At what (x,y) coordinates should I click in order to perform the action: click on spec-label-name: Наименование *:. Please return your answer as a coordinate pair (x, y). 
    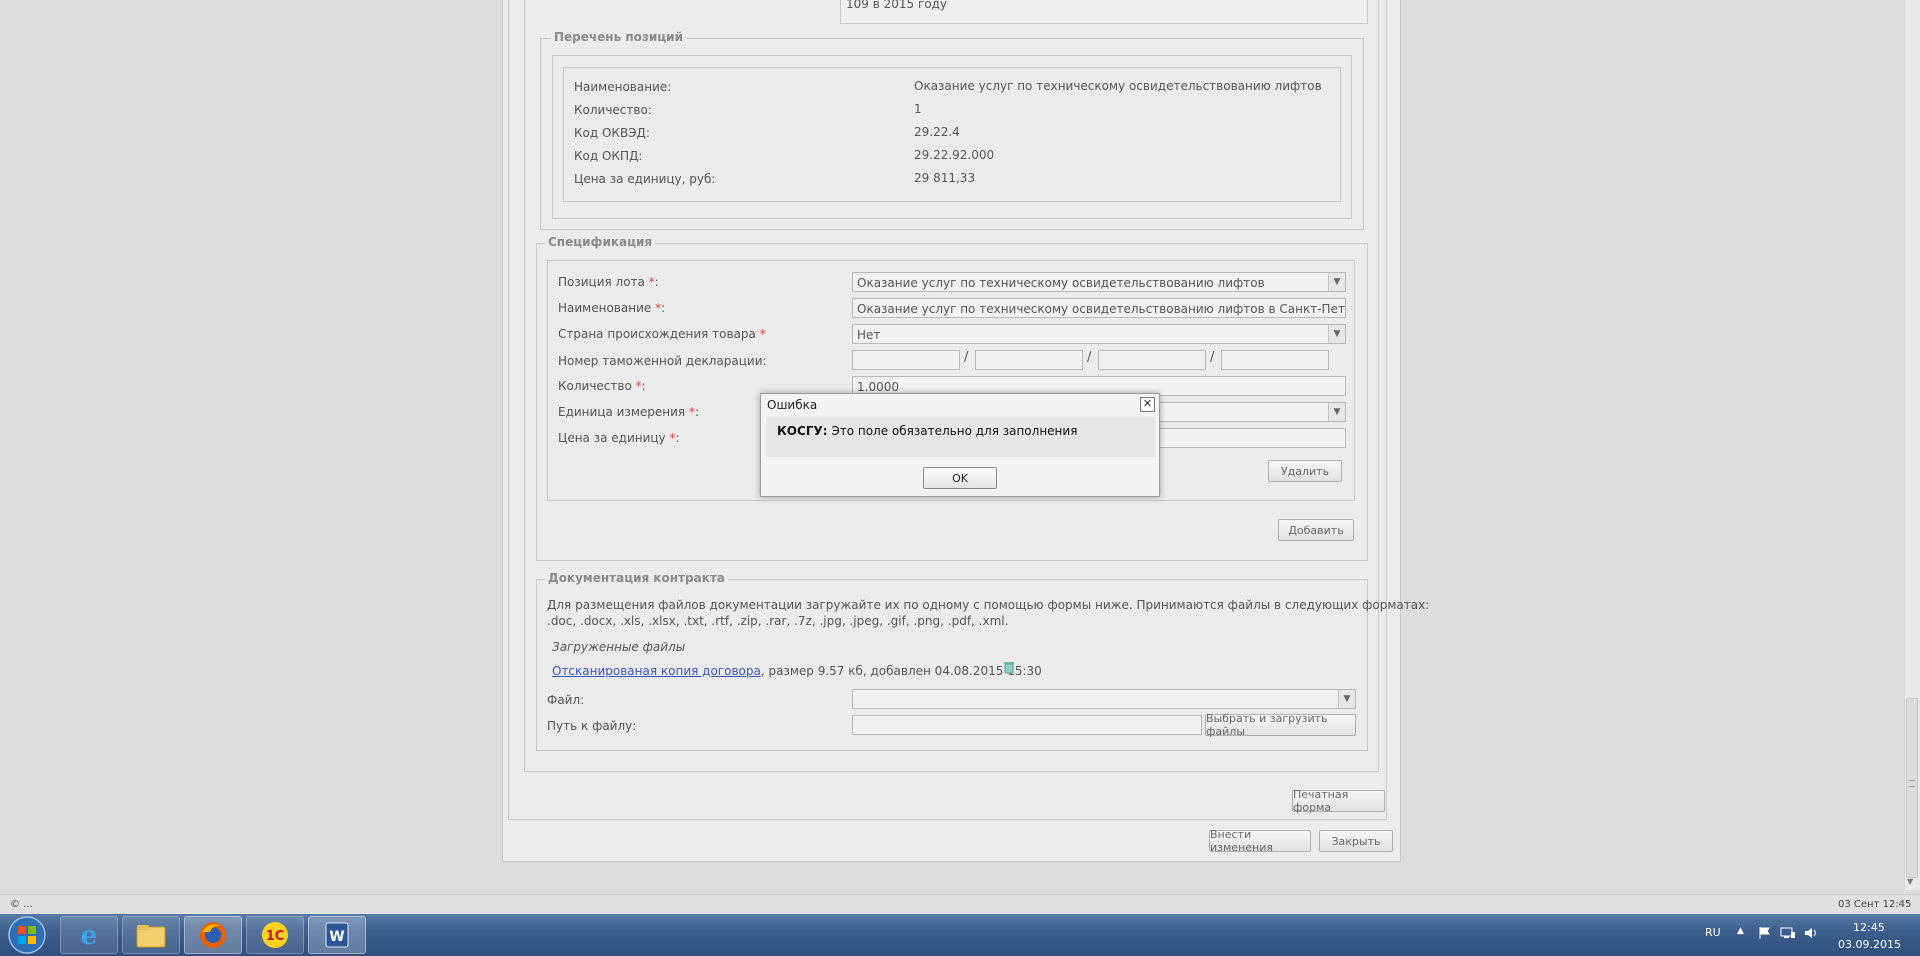
    Looking at the image, I should click on (612, 308).